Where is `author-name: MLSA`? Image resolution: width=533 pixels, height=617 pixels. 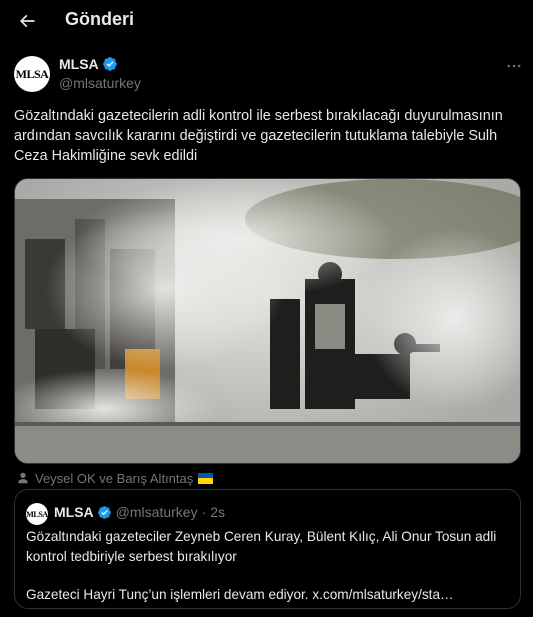 author-name: MLSA is located at coordinates (88, 64).